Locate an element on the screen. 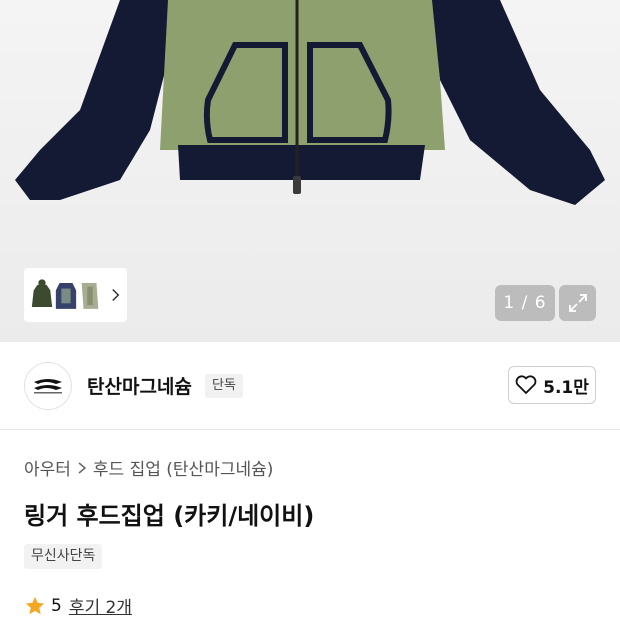 This screenshot has height=620, width=620. thumbnail-back is located at coordinates (66, 295).